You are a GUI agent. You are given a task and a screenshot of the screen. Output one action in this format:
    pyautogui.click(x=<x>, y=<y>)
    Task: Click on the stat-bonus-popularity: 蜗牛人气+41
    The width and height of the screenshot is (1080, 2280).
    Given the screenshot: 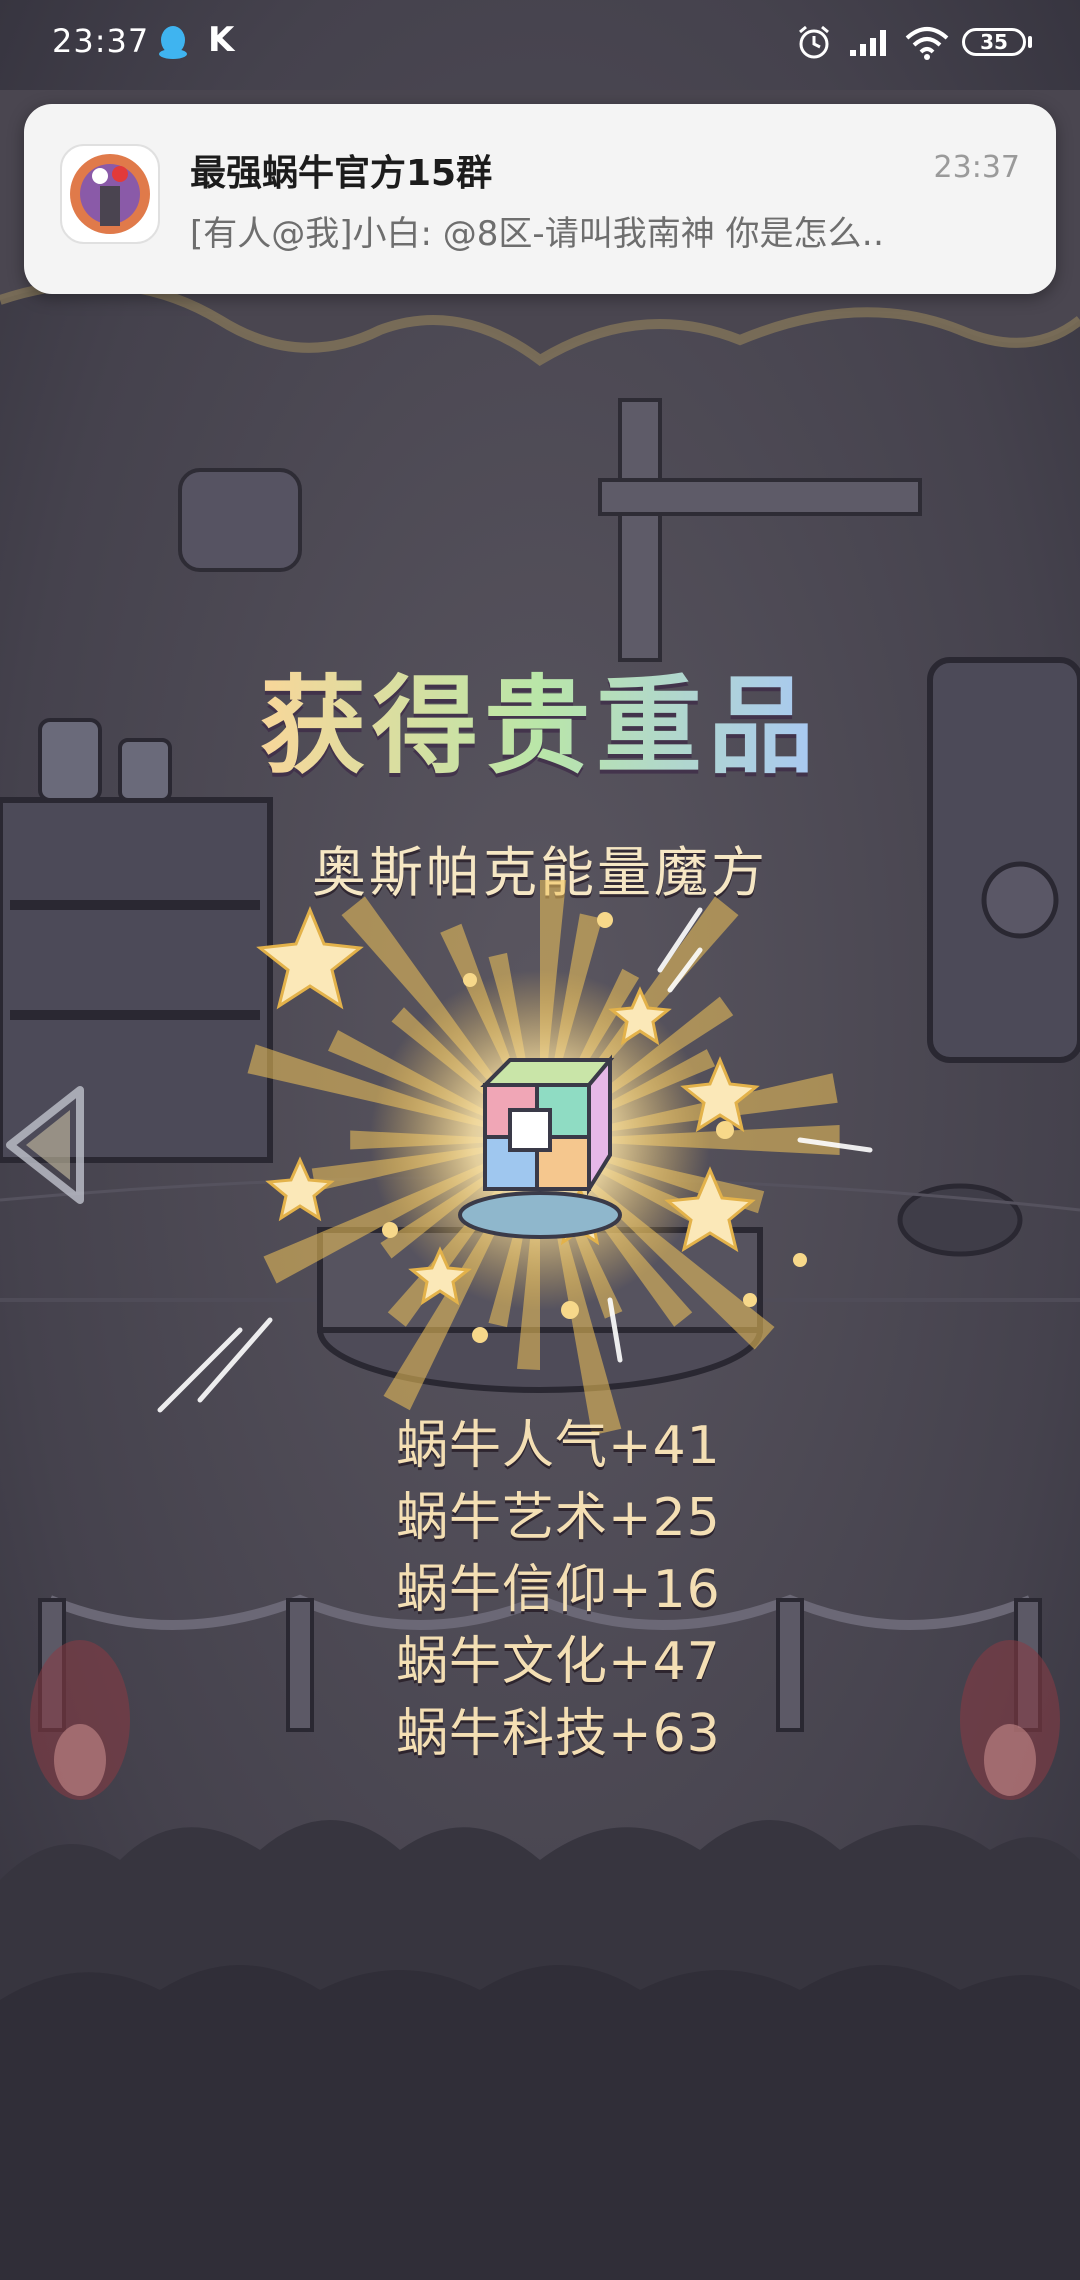 What is the action you would take?
    pyautogui.click(x=558, y=1446)
    